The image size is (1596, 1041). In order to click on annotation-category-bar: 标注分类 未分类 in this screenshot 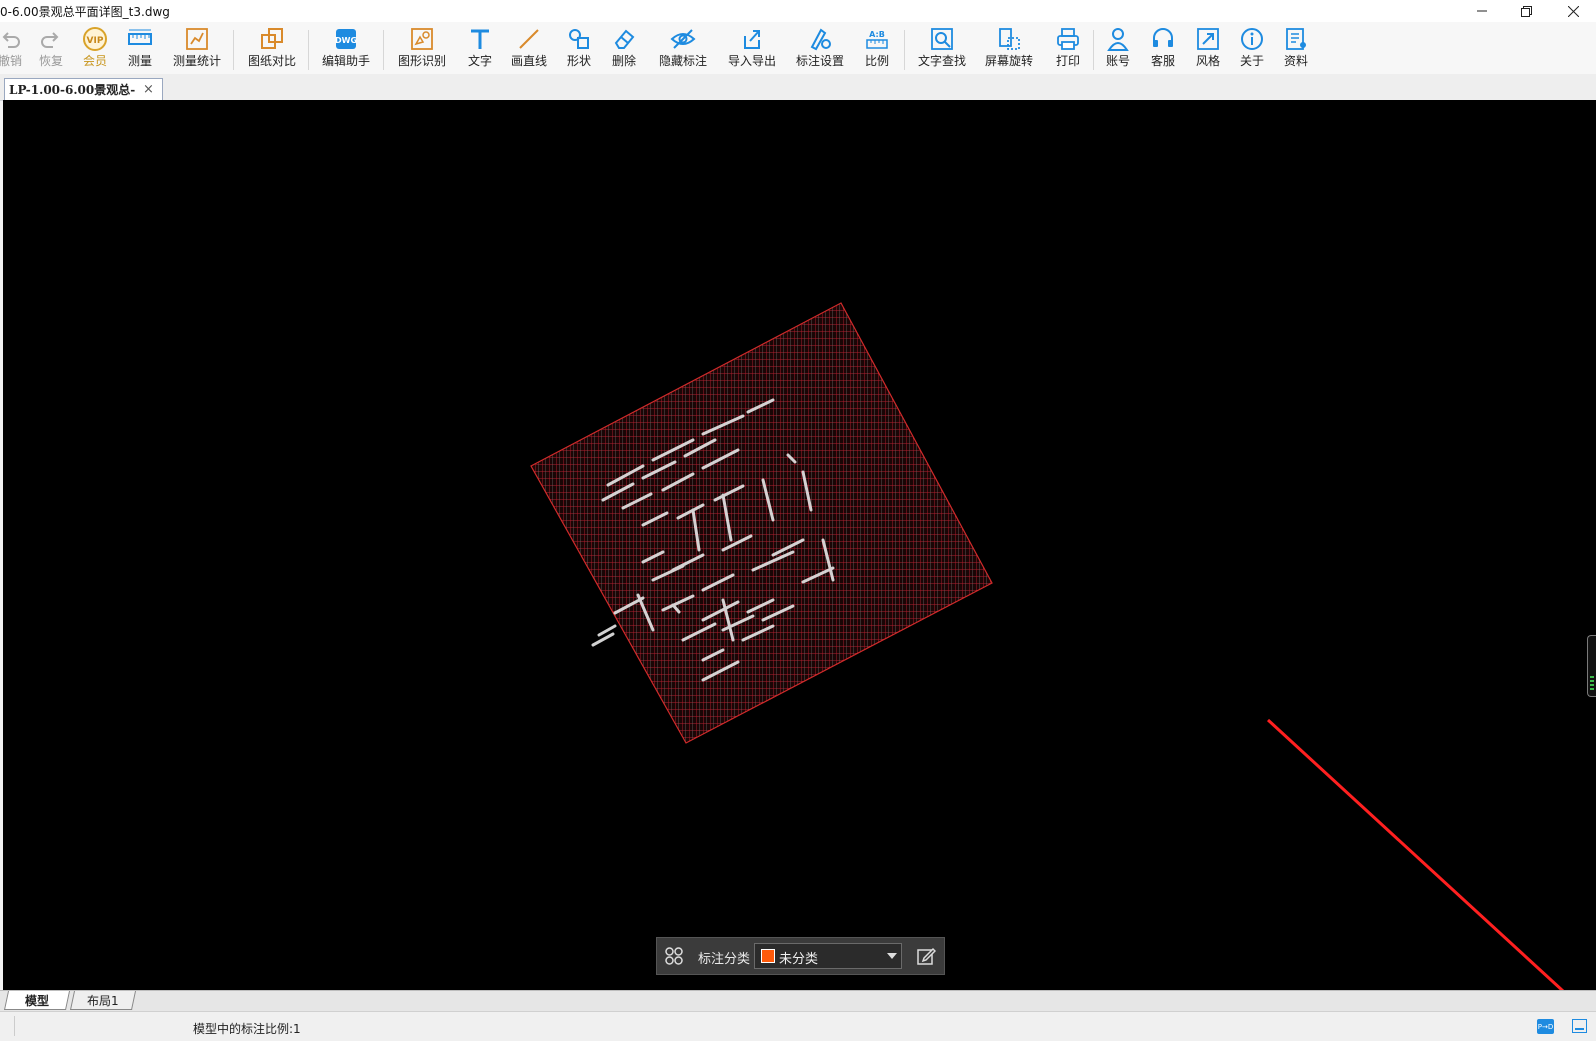, I will do `click(800, 956)`.